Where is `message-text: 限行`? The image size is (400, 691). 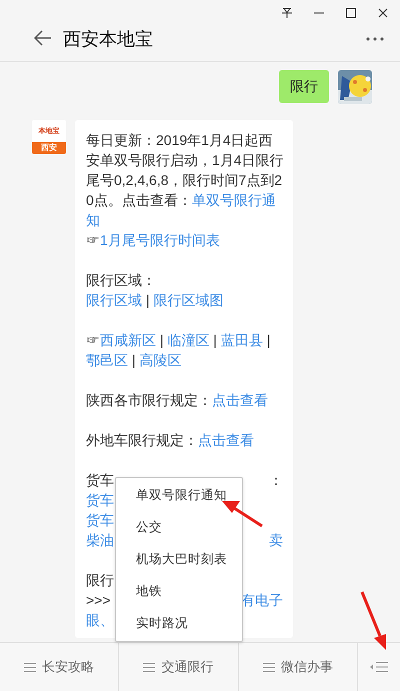 message-text: 限行 is located at coordinates (100, 580).